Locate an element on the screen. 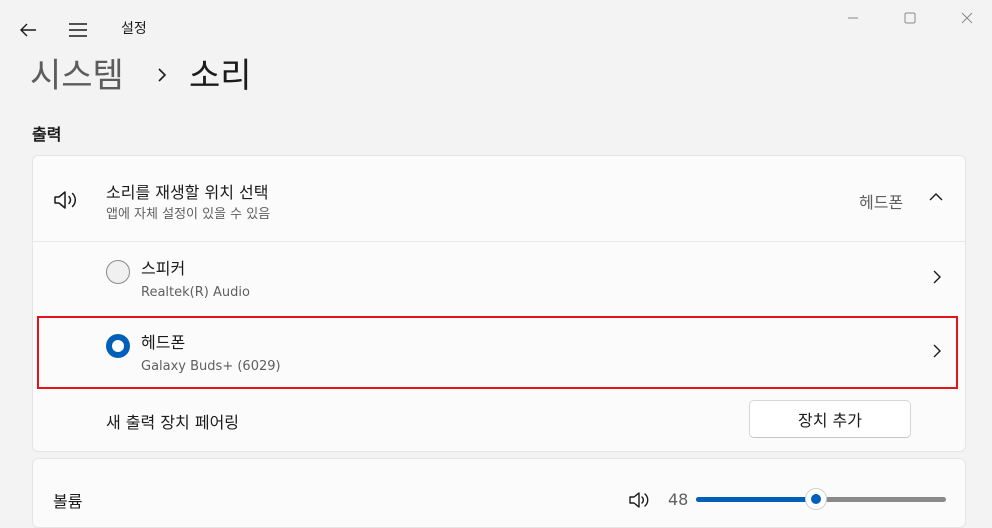 The image size is (992, 528). back-button is located at coordinates (28, 30).